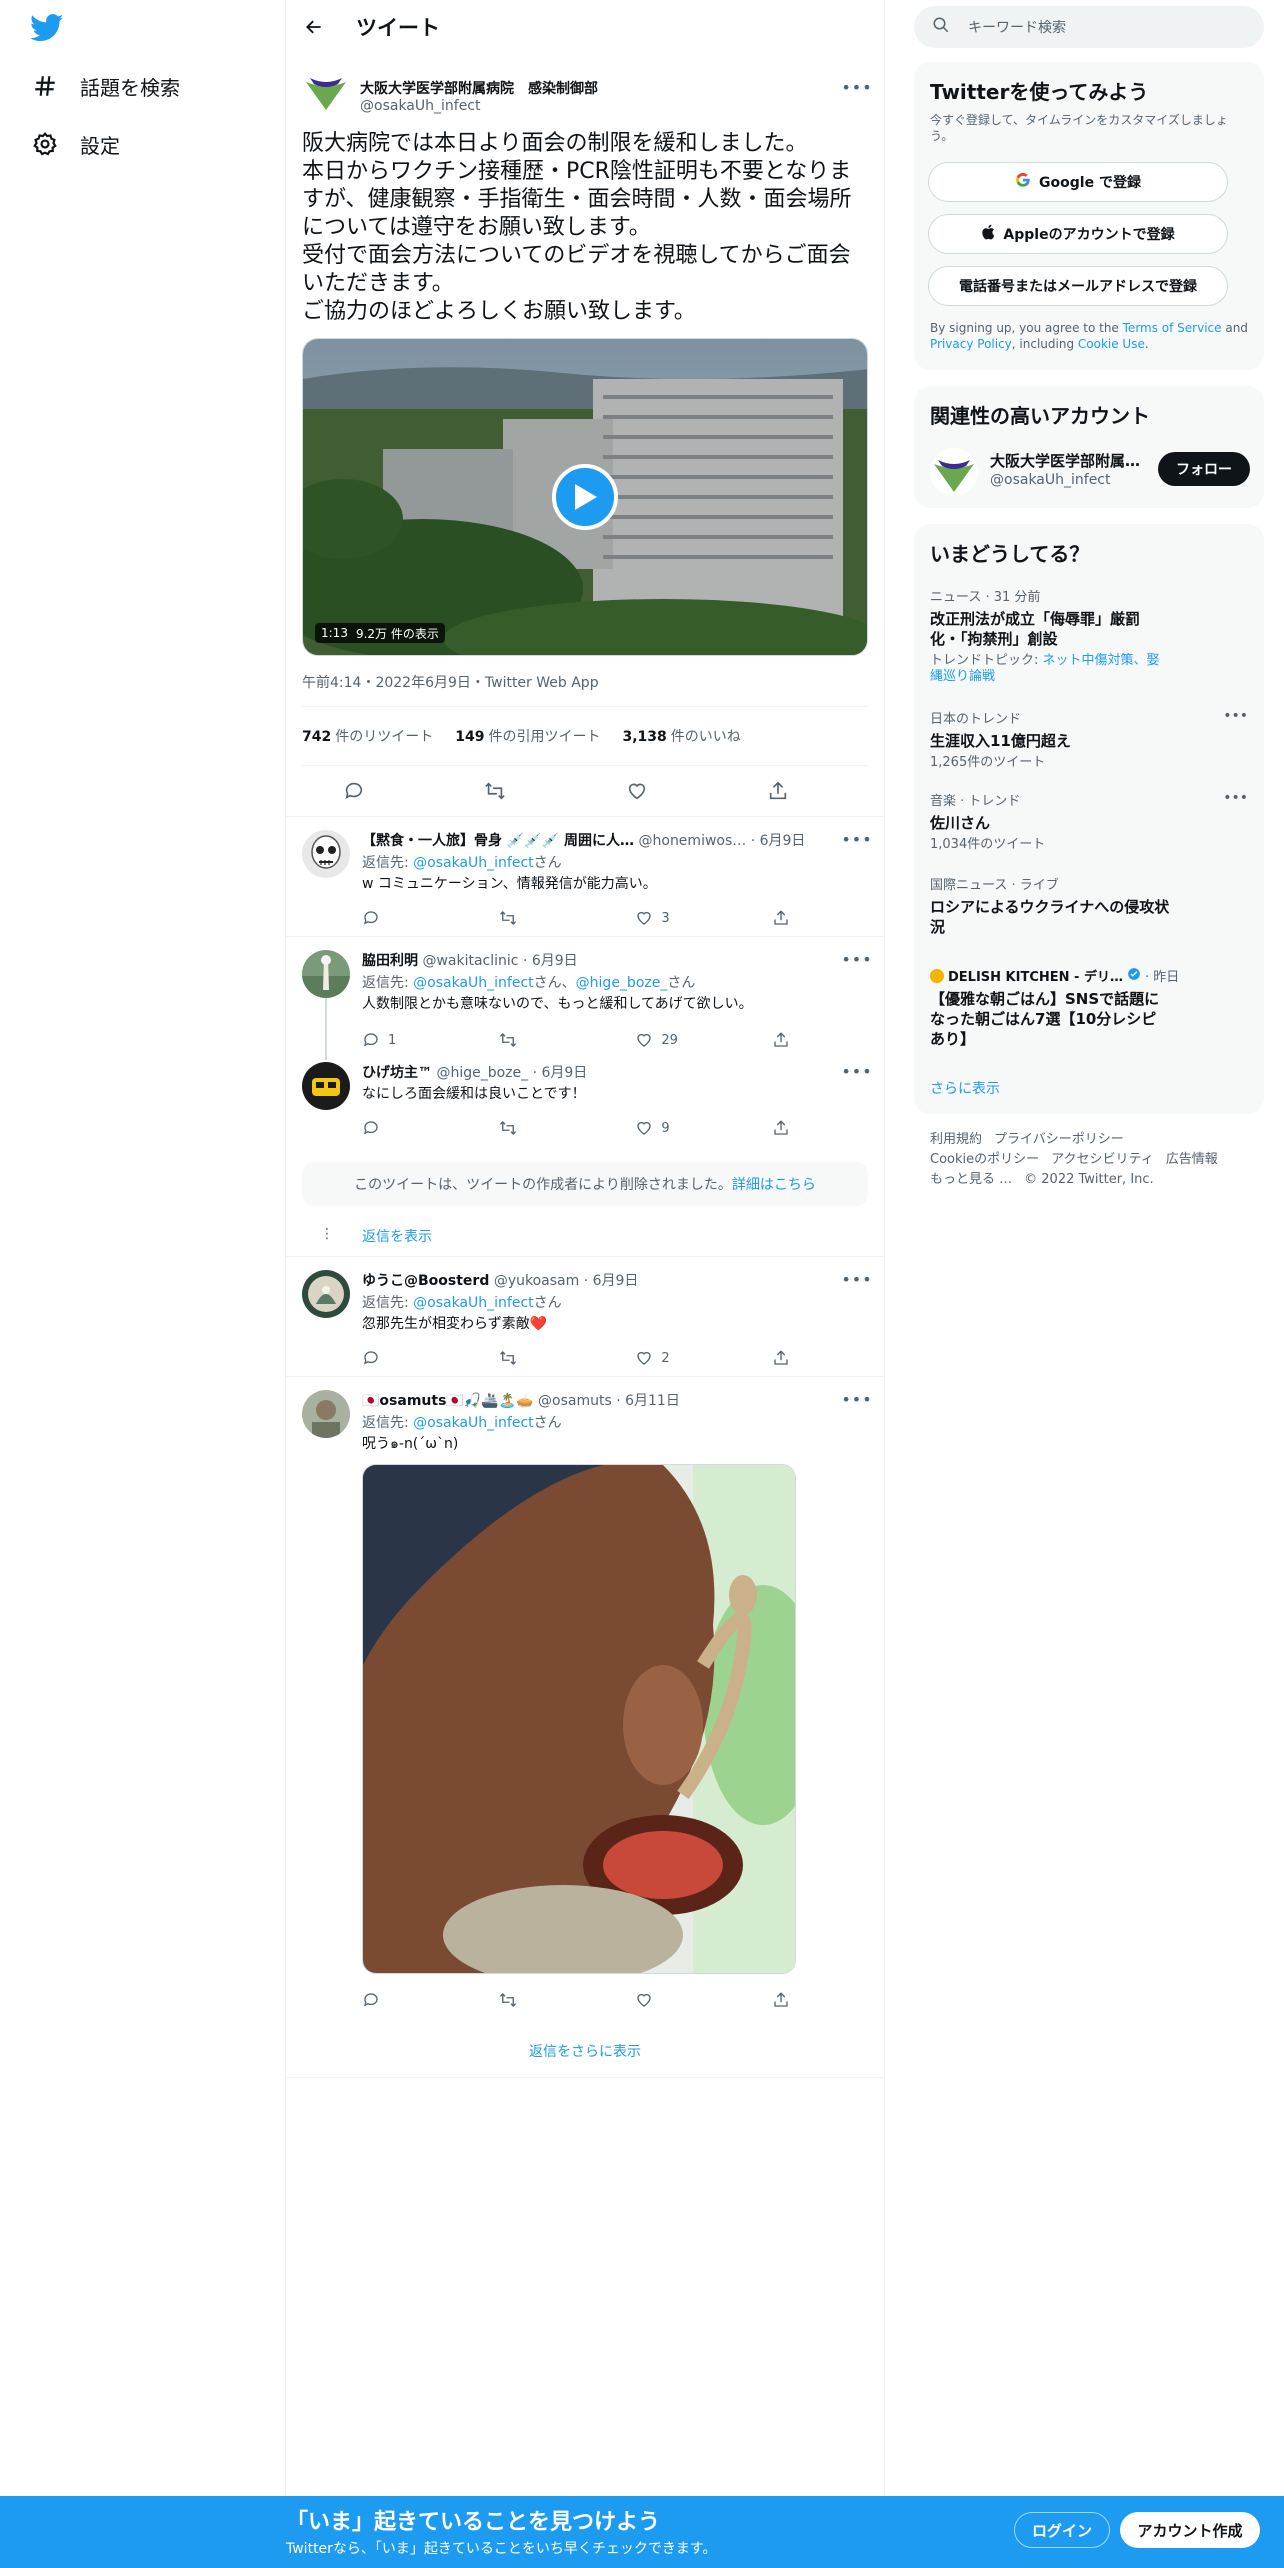 Image resolution: width=1284 pixels, height=2568 pixels. What do you see at coordinates (1062, 2530) in the screenshot?
I see `login-button: ログイン` at bounding box center [1062, 2530].